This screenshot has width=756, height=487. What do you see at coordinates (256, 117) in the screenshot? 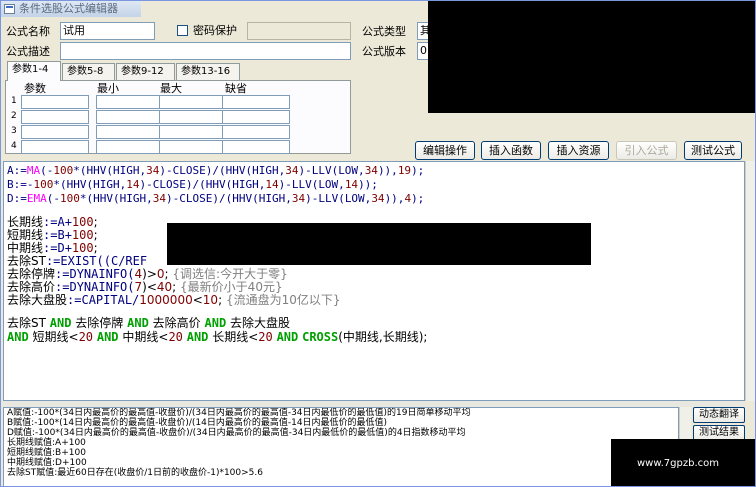
I see `param-2-default` at bounding box center [256, 117].